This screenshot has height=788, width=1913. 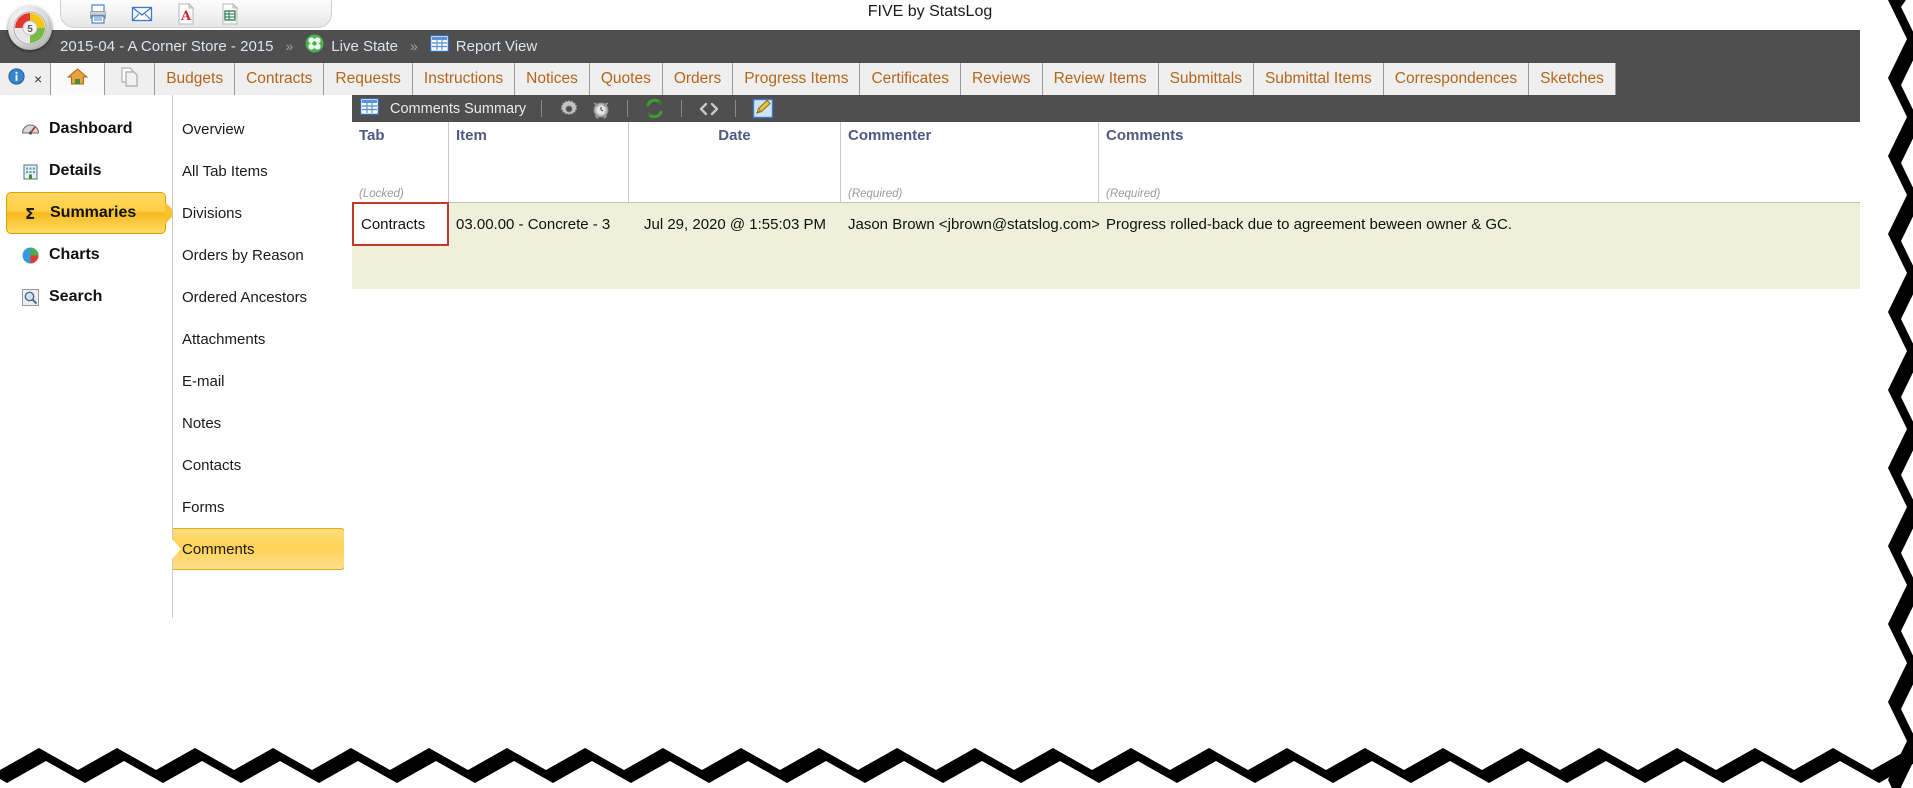 I want to click on table-grid-icon, so click(x=439, y=45).